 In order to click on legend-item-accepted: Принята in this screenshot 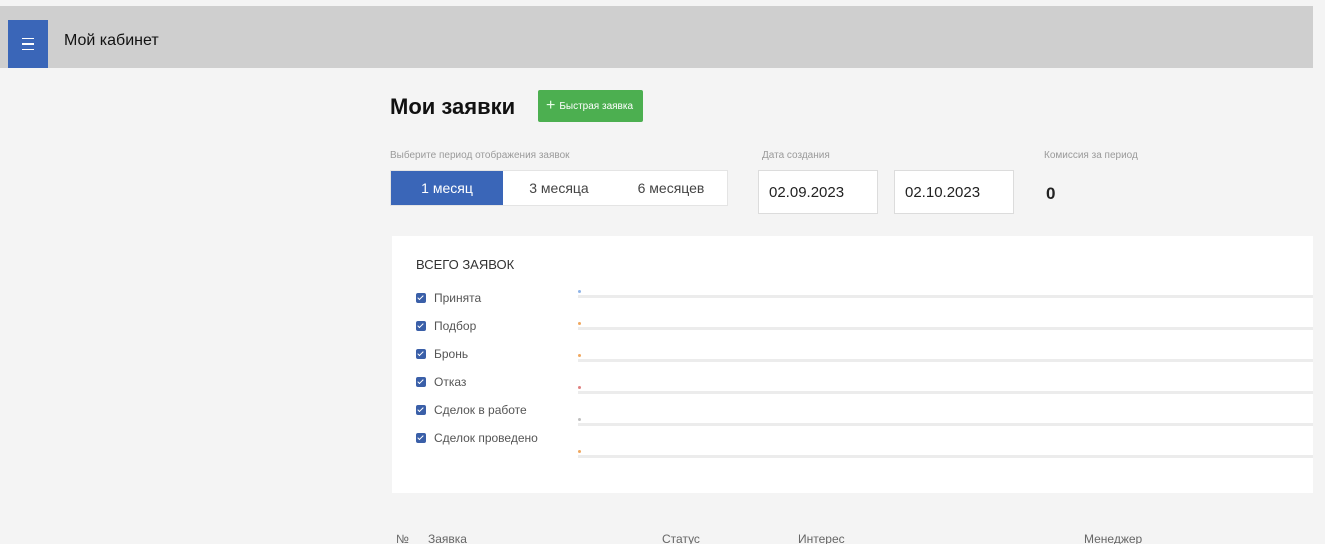, I will do `click(477, 298)`.